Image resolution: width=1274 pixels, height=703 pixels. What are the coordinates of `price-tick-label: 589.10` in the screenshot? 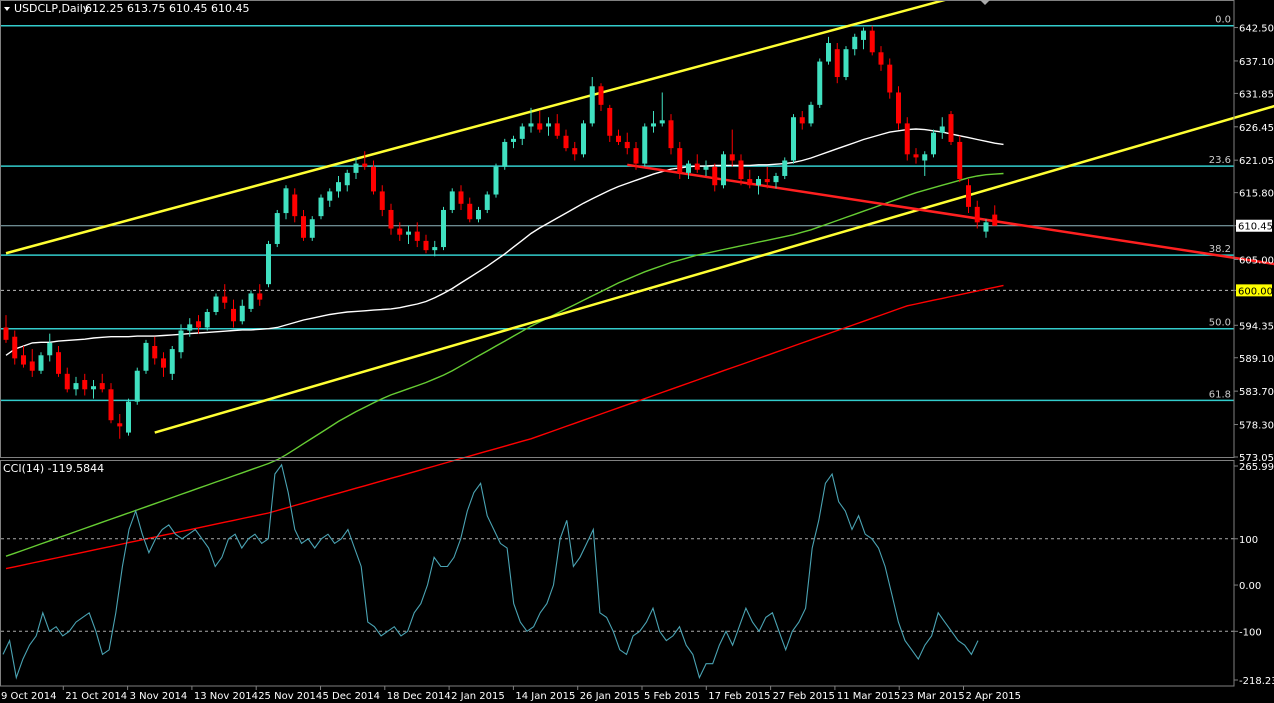 It's located at (1256, 359).